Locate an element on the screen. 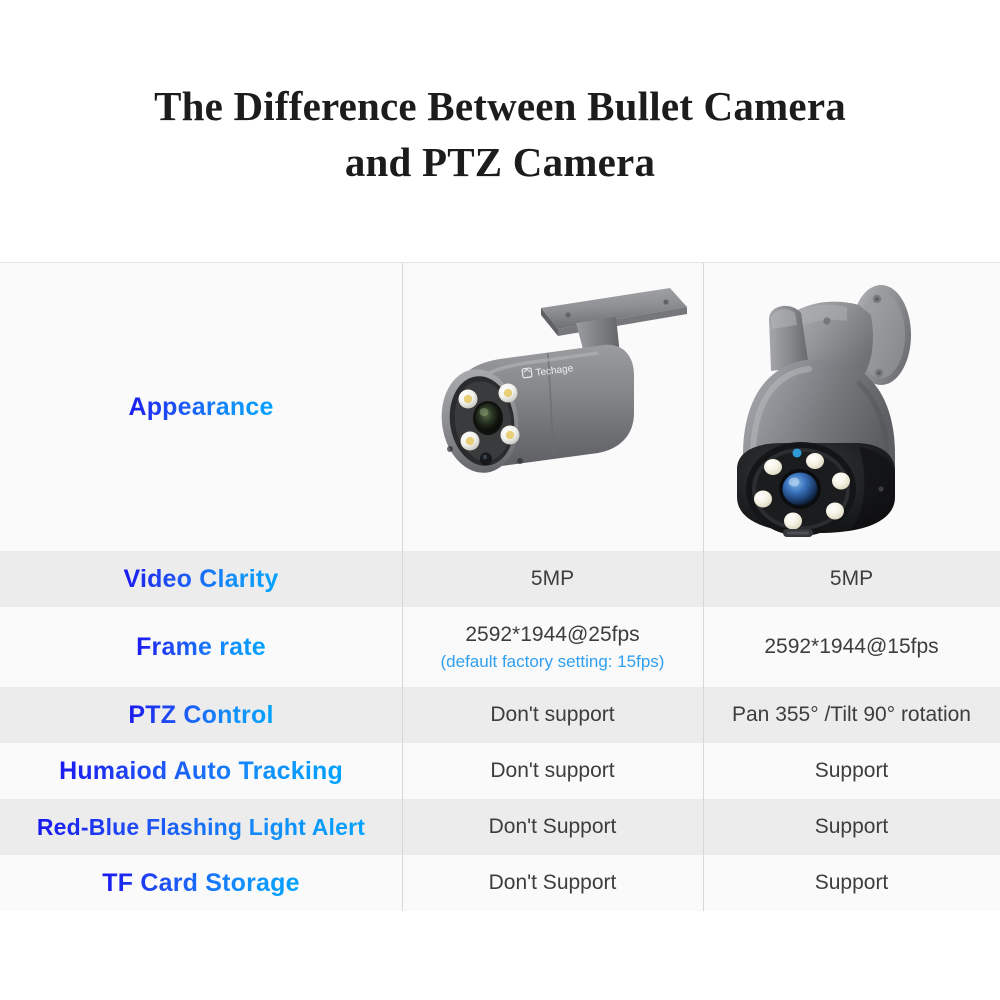  value-cell-ptz-frame-rate: 2592*1944@15fps is located at coordinates (851, 647).